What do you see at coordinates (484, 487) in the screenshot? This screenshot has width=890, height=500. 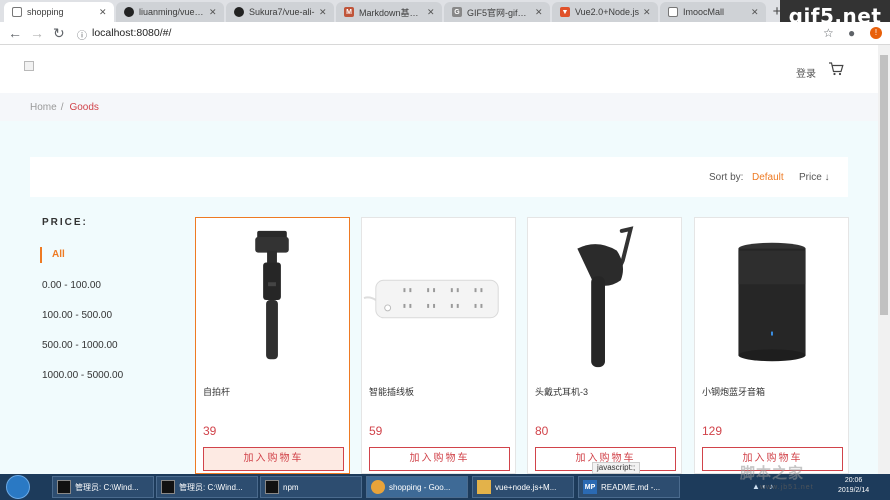 I see `folder-icon` at bounding box center [484, 487].